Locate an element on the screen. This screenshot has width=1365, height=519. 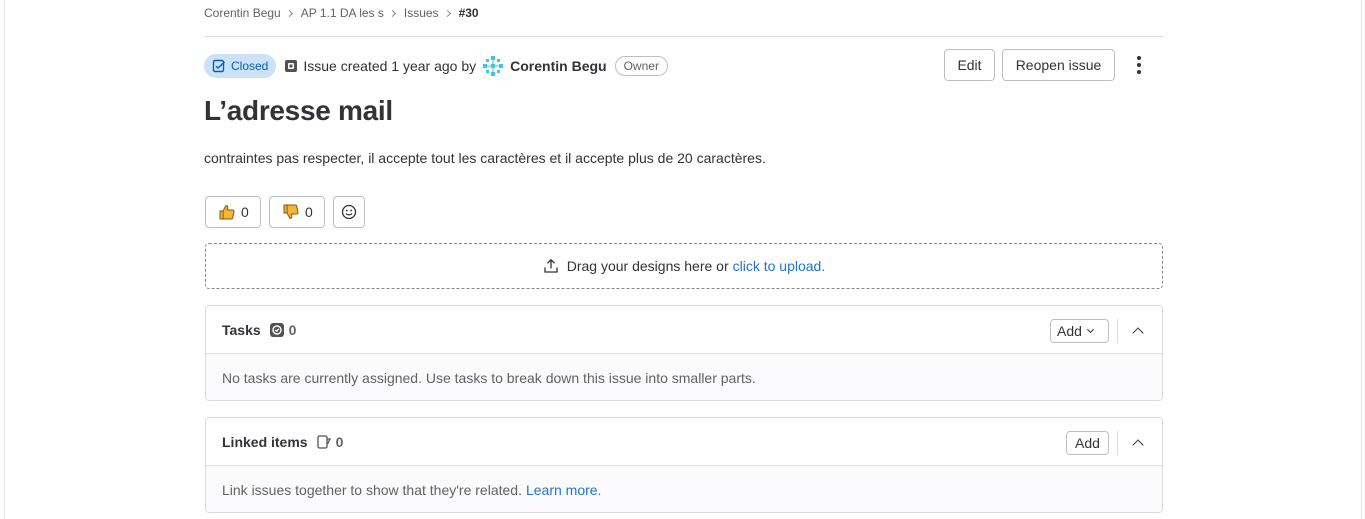
thumbs-down-reaction-button: 0 is located at coordinates (297, 212).